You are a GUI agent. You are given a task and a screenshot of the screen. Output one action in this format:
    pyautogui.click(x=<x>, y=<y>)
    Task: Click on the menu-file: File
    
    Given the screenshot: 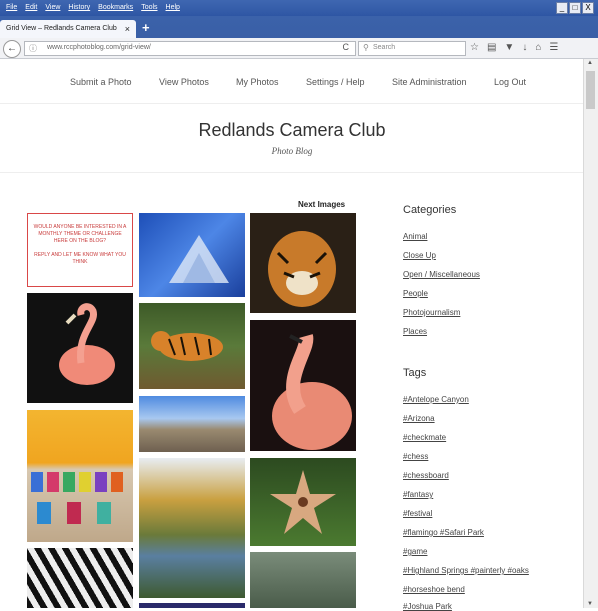 What is the action you would take?
    pyautogui.click(x=11, y=7)
    